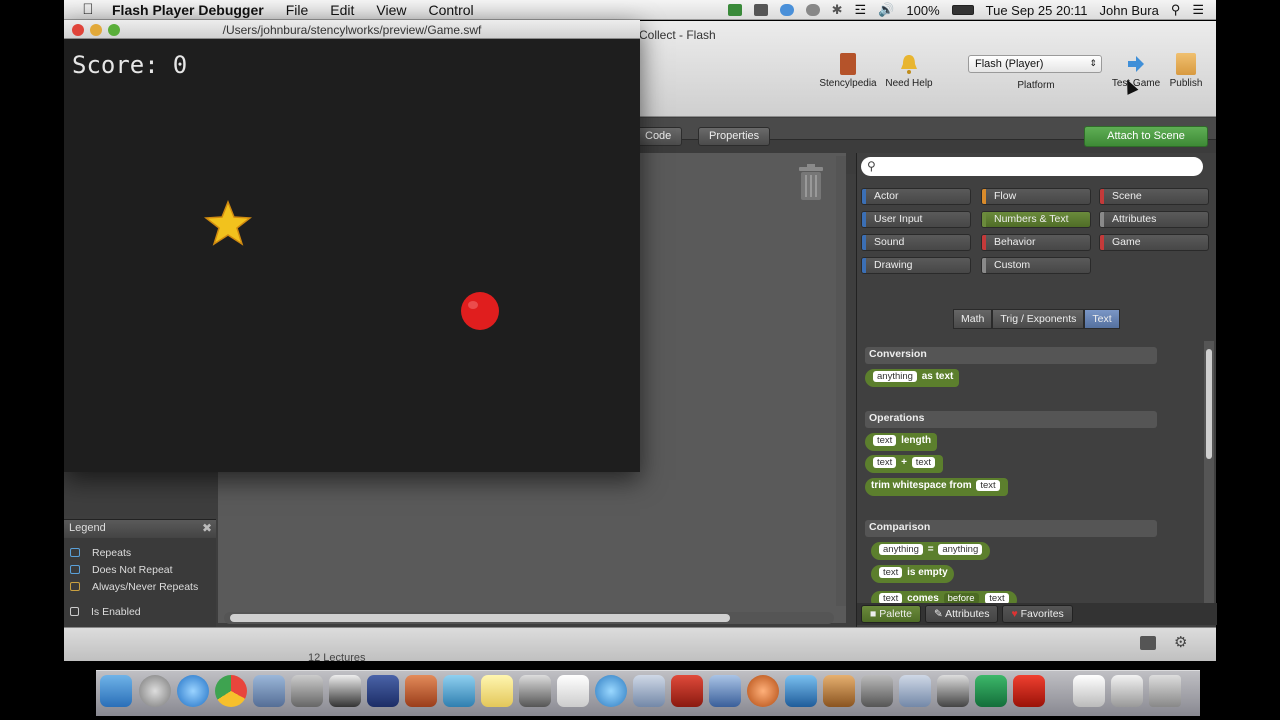 Image resolution: width=1280 pixels, height=720 pixels. I want to click on stencyl-alt-icon, so click(915, 691).